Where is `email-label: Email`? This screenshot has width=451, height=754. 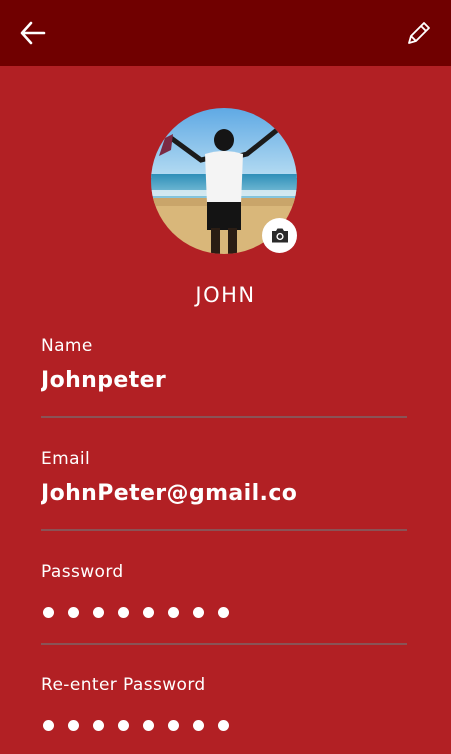
email-label: Email is located at coordinates (66, 459).